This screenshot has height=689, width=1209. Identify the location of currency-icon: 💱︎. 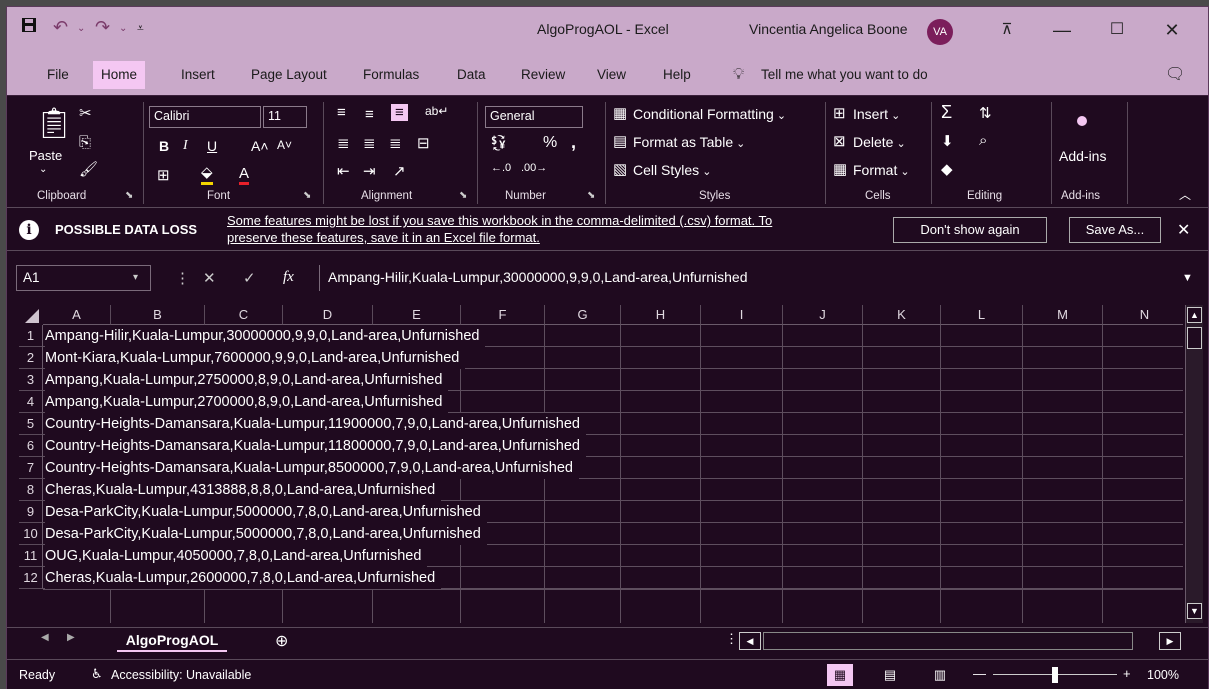
(498, 143).